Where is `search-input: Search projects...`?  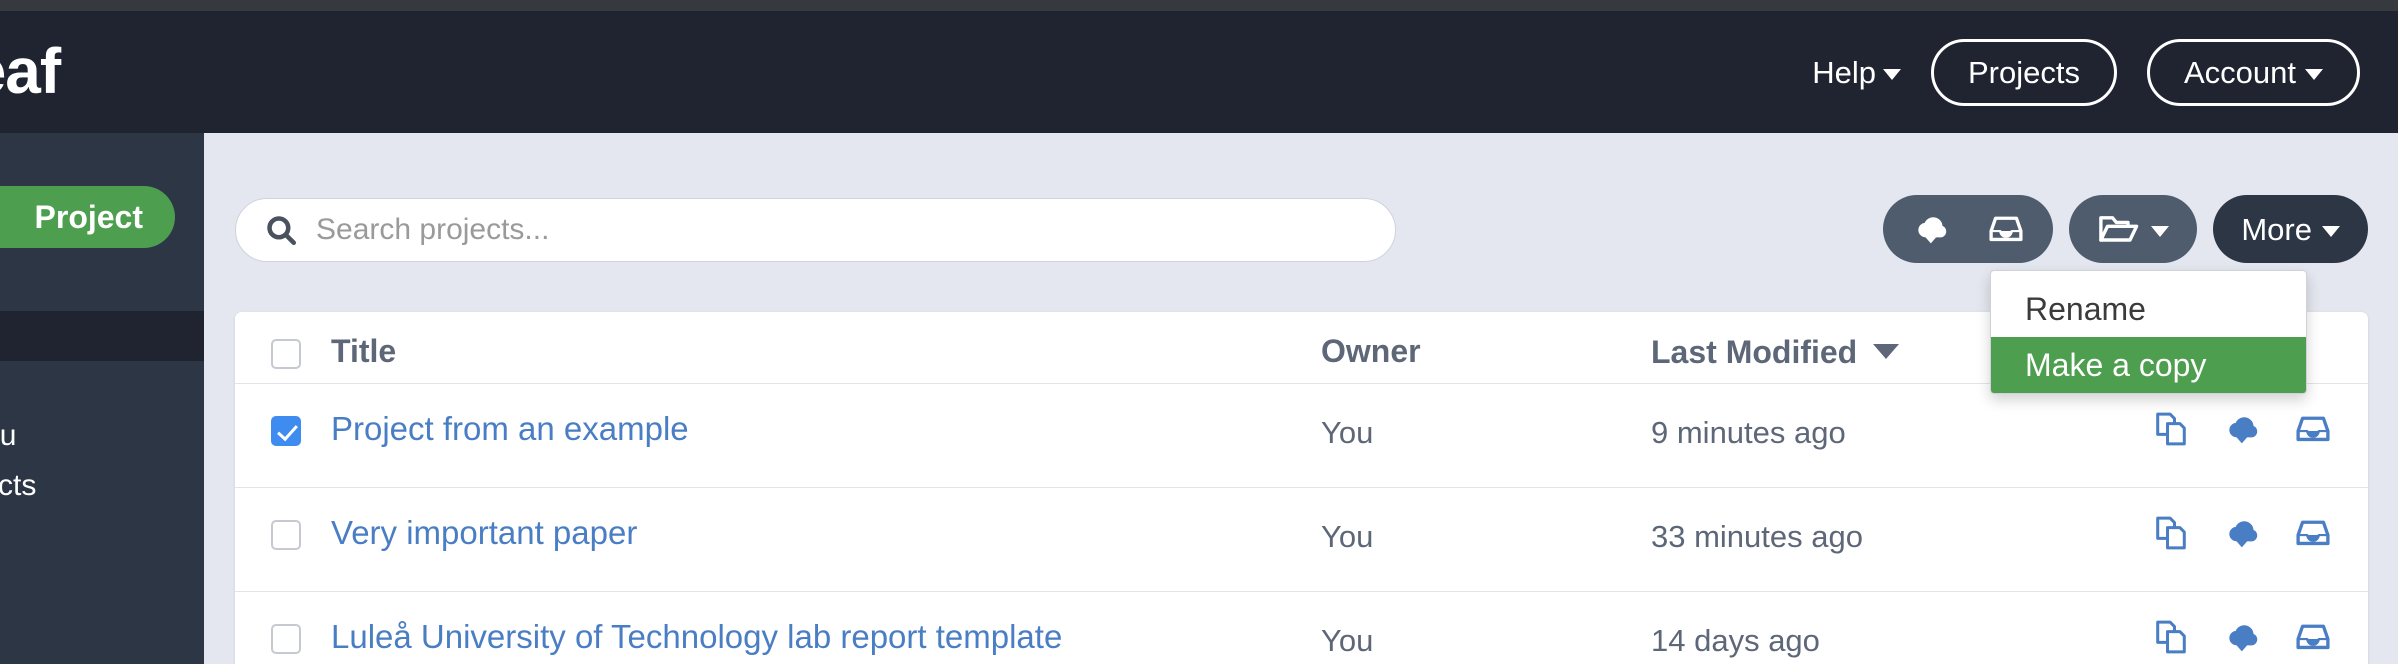
search-input: Search projects... is located at coordinates (815, 230).